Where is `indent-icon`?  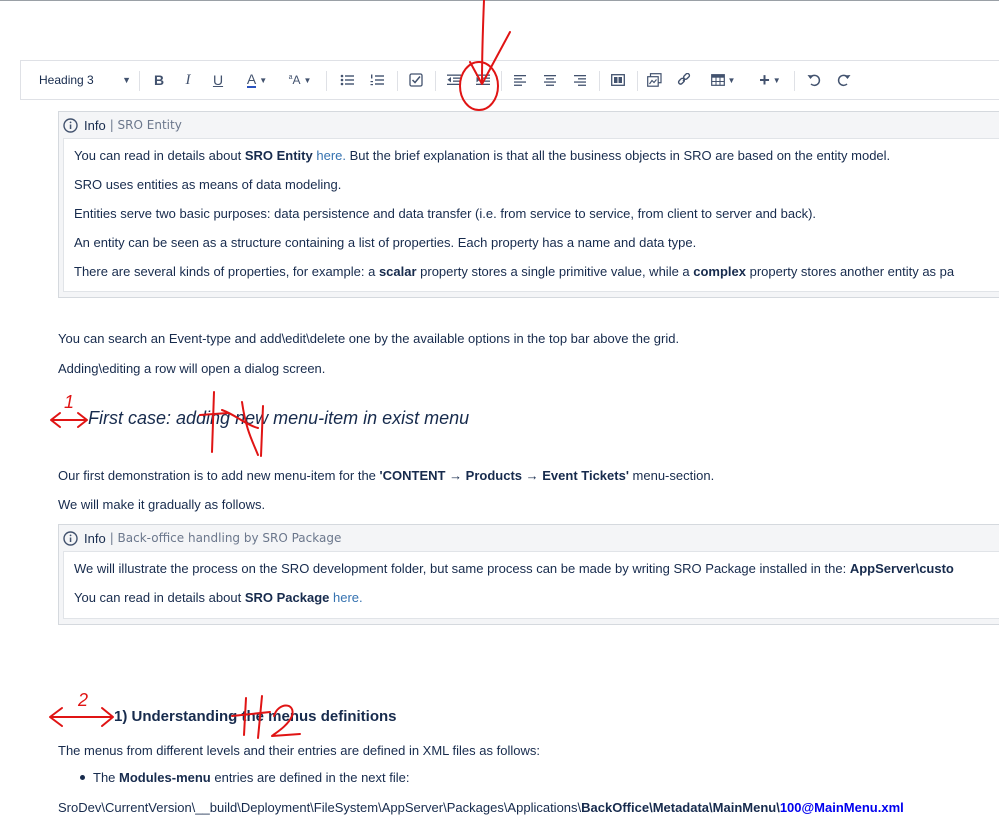 indent-icon is located at coordinates (483, 79).